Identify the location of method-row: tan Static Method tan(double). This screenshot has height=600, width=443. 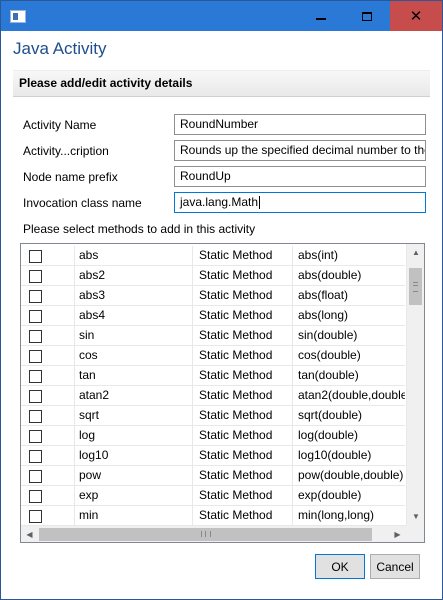
(213, 376).